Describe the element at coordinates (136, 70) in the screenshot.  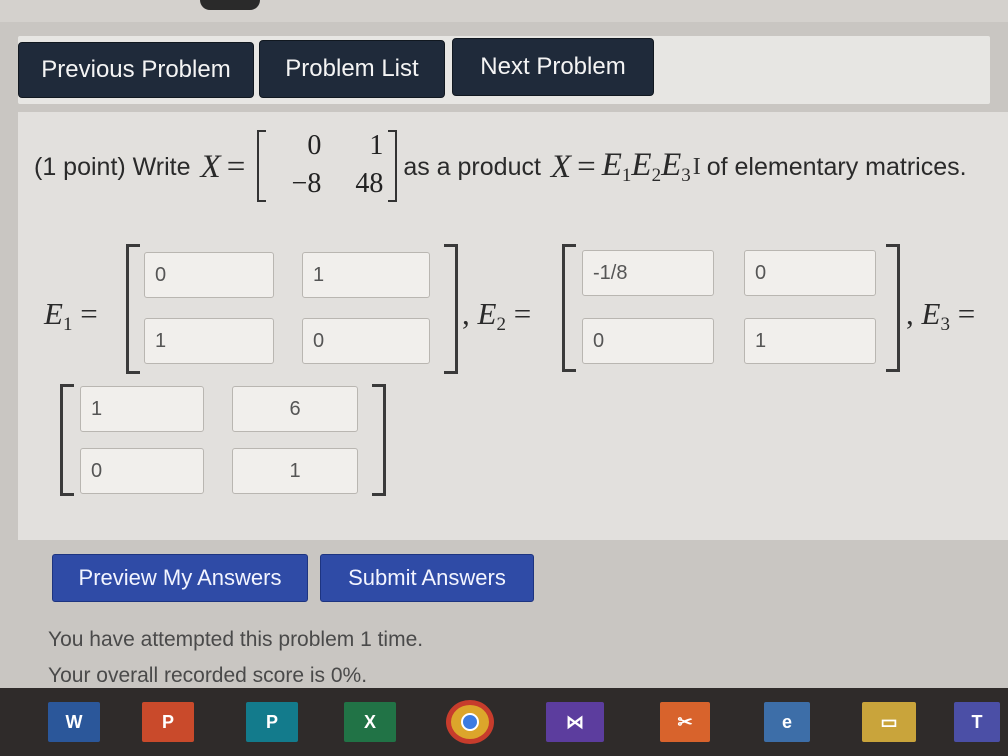
I see `previous-problem-button: Previous Problem` at that location.